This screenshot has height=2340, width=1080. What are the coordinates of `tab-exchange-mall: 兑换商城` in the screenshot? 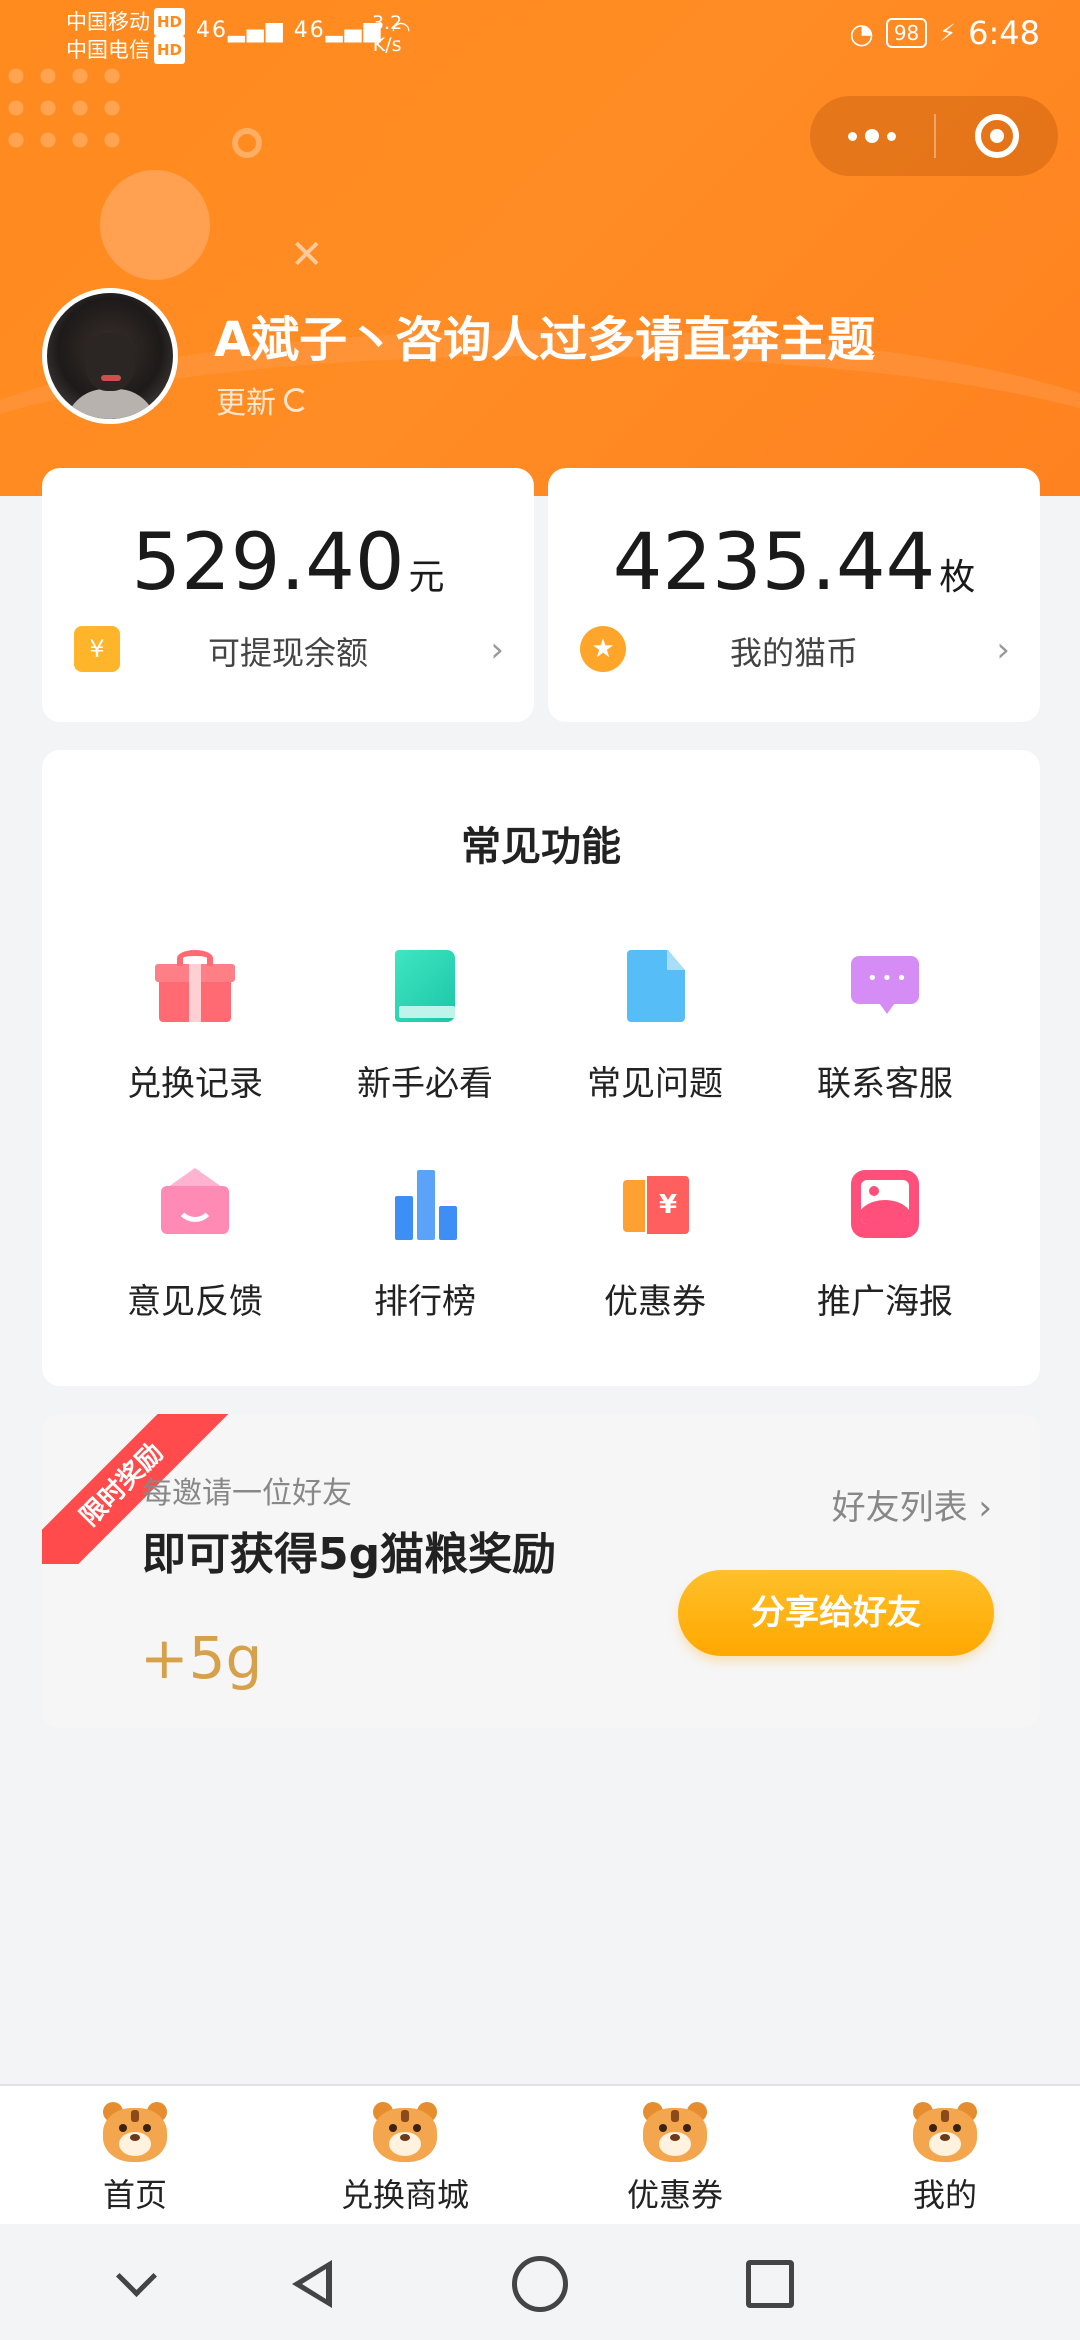 It's located at (405, 2155).